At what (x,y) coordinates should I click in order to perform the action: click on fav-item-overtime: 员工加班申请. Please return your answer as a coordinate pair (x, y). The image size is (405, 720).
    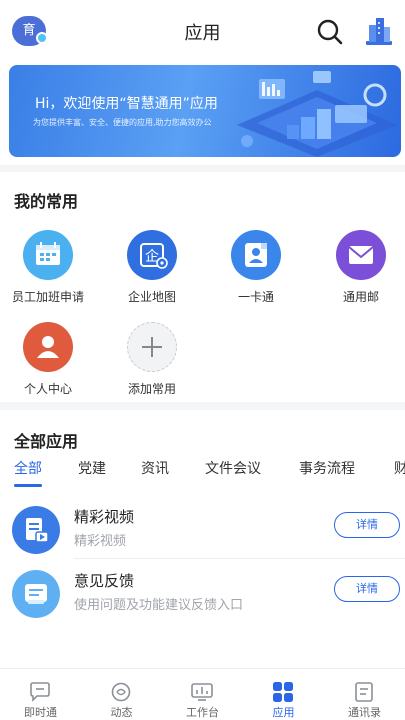
    Looking at the image, I should click on (48, 267).